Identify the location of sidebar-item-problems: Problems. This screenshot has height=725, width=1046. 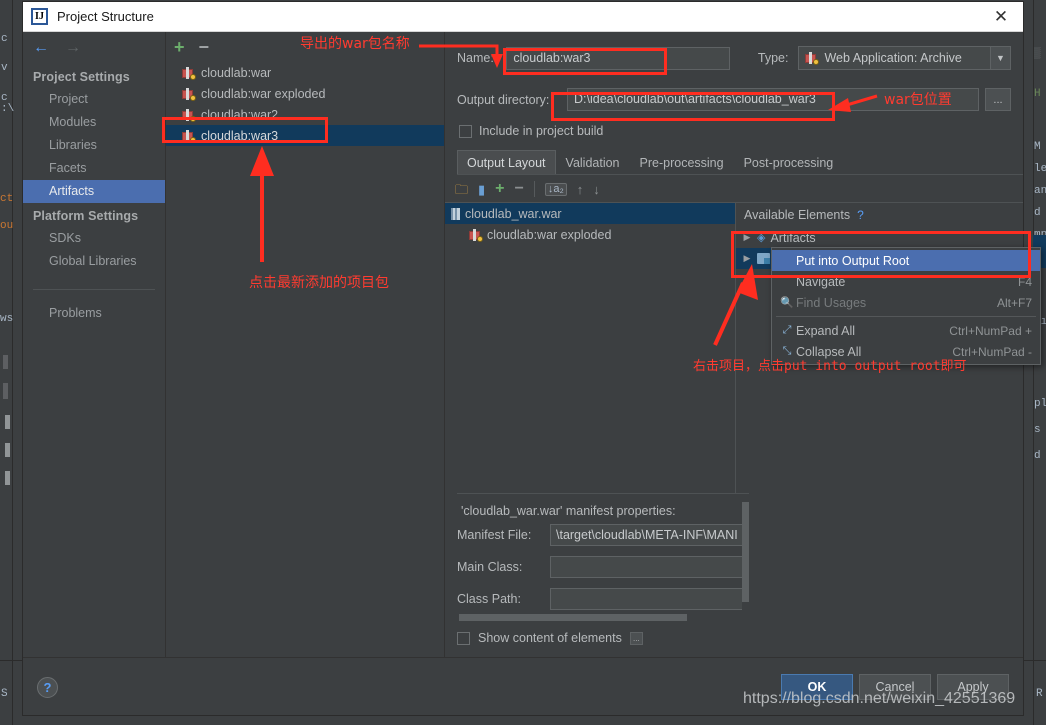
(94, 313).